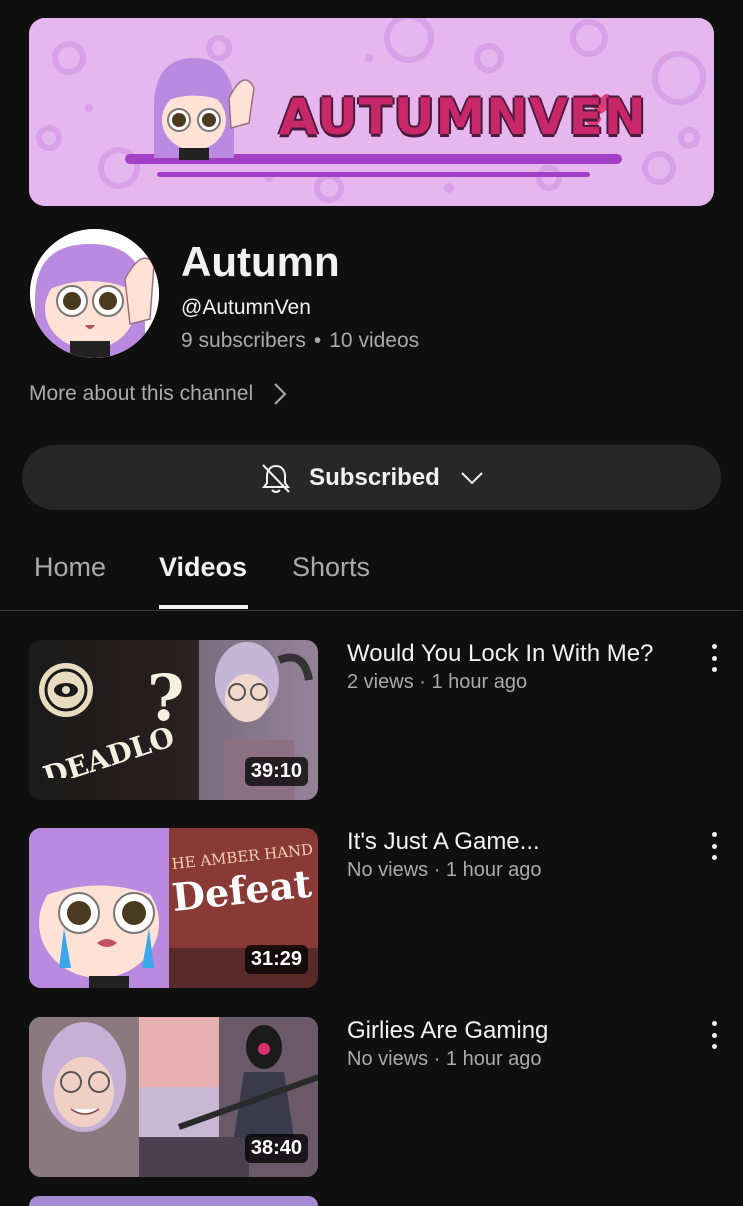 The image size is (743, 1206). Describe the element at coordinates (280, 394) in the screenshot. I see `chevron-right-icon` at that location.